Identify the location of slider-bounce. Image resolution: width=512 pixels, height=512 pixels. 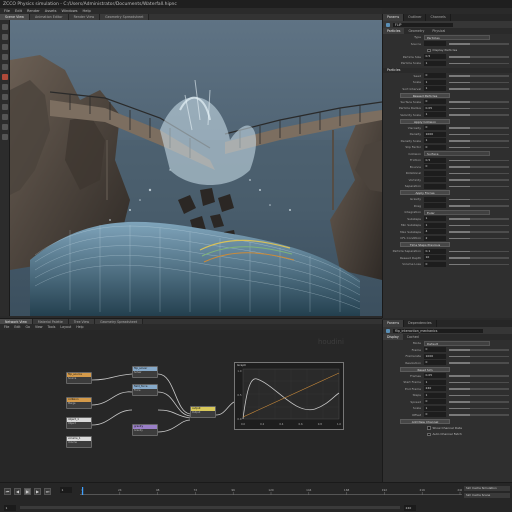
(479, 167).